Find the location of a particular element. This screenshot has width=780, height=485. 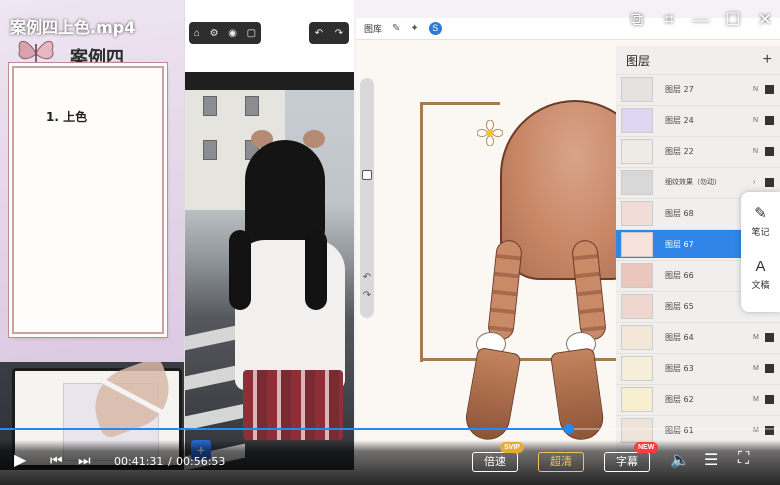

layer-row: 图层 62 M is located at coordinates (698, 398).